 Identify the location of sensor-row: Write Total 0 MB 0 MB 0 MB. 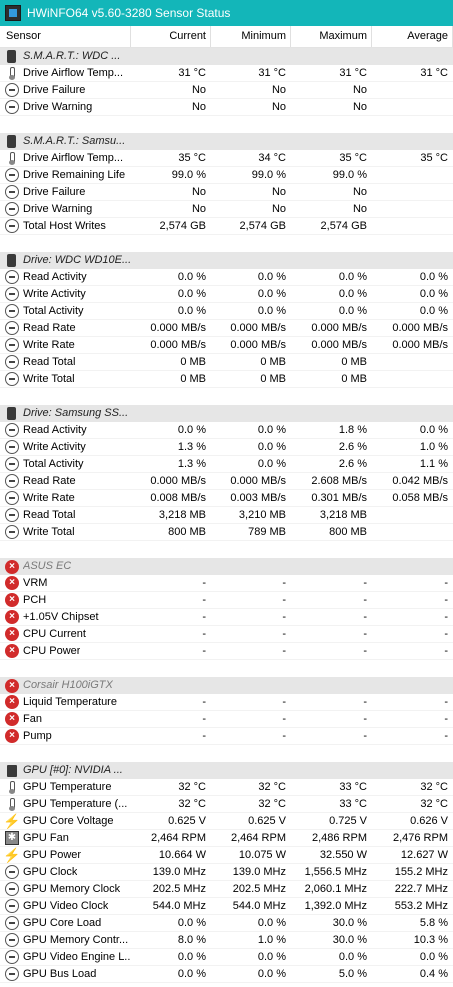
(226, 379).